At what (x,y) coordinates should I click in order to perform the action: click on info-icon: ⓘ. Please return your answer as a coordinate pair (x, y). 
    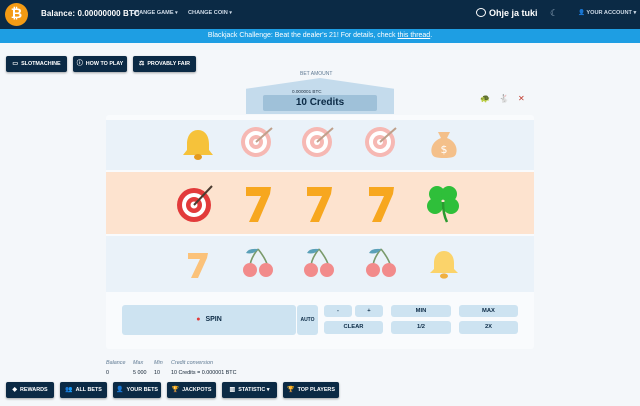
    Looking at the image, I should click on (79, 64).